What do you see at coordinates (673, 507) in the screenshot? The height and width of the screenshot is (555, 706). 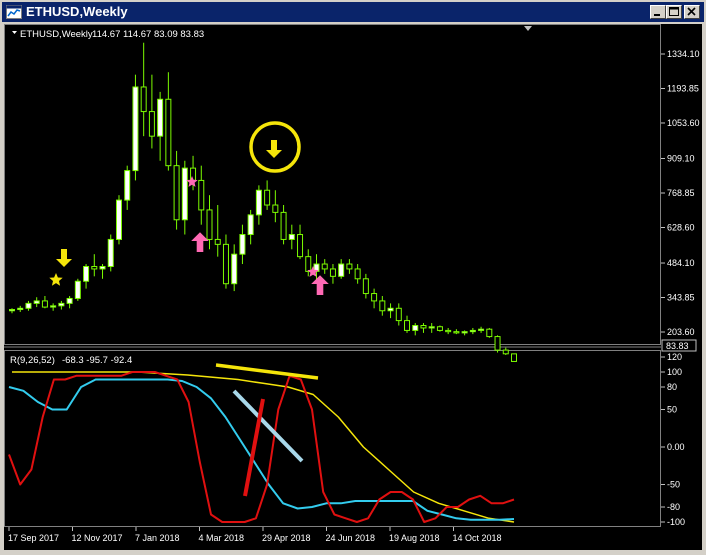 I see `rsi-tick-label: -80` at bounding box center [673, 507].